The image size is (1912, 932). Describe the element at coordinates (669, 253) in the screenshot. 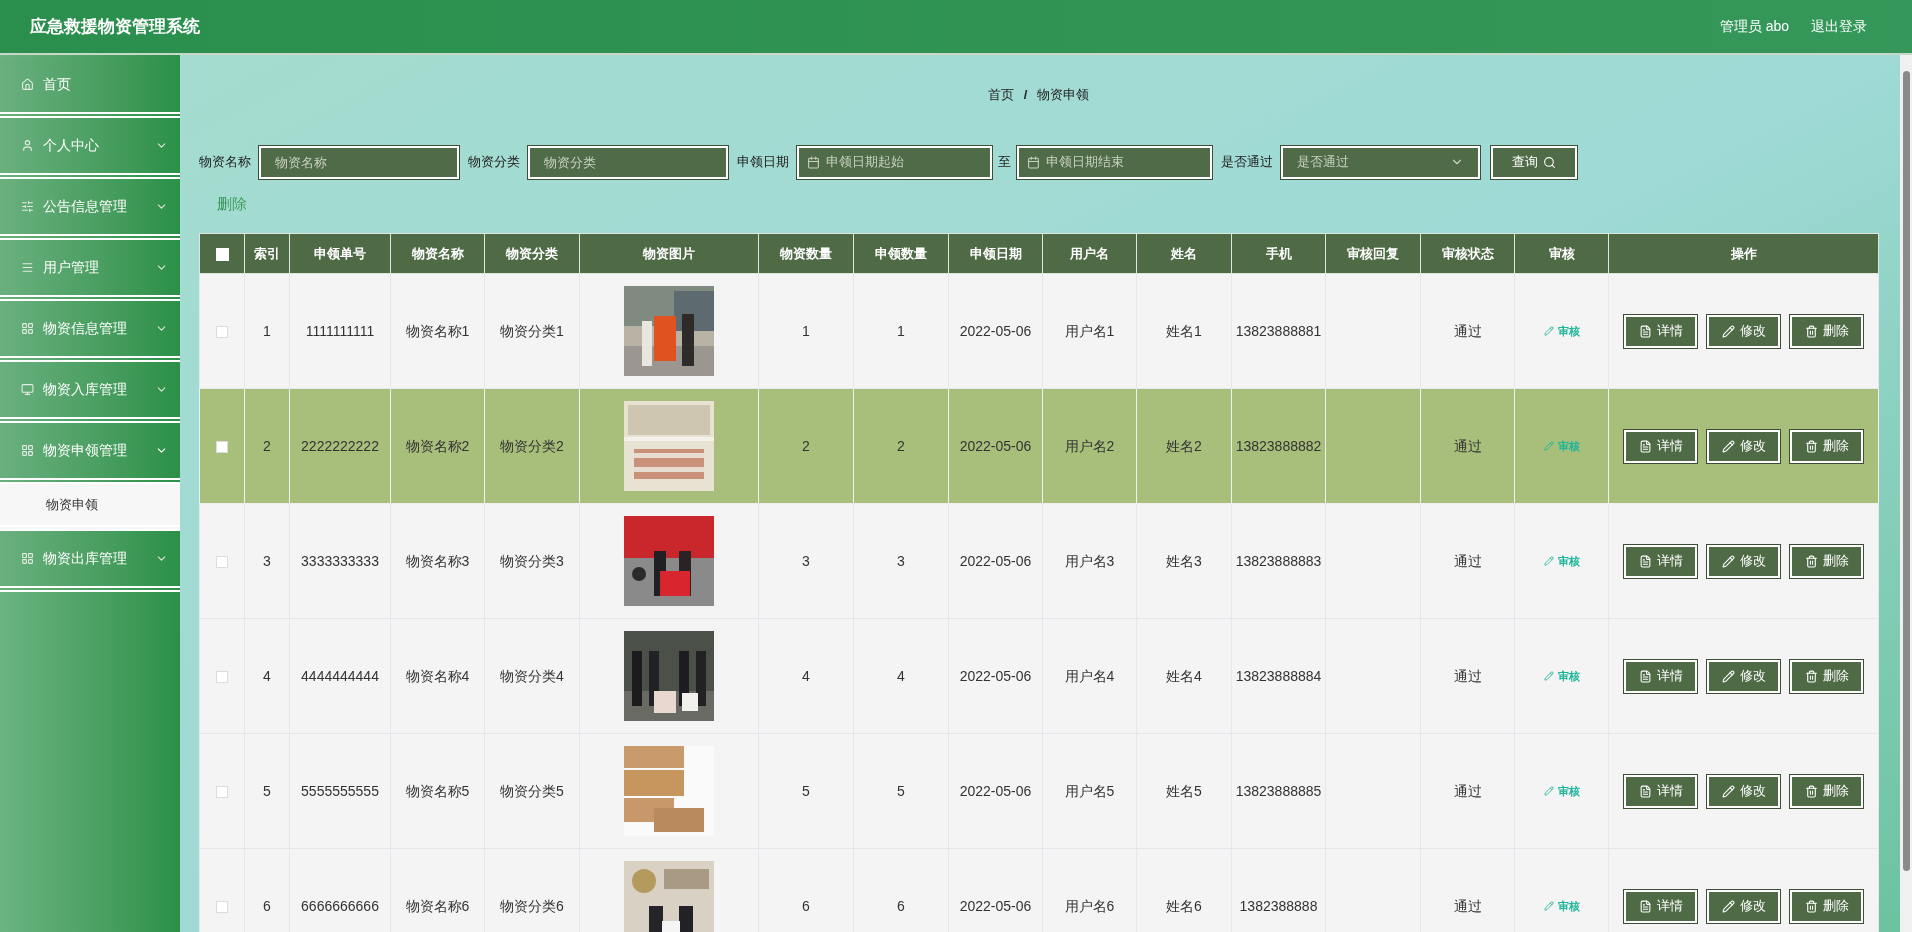

I see `column-header: 物资图片` at that location.